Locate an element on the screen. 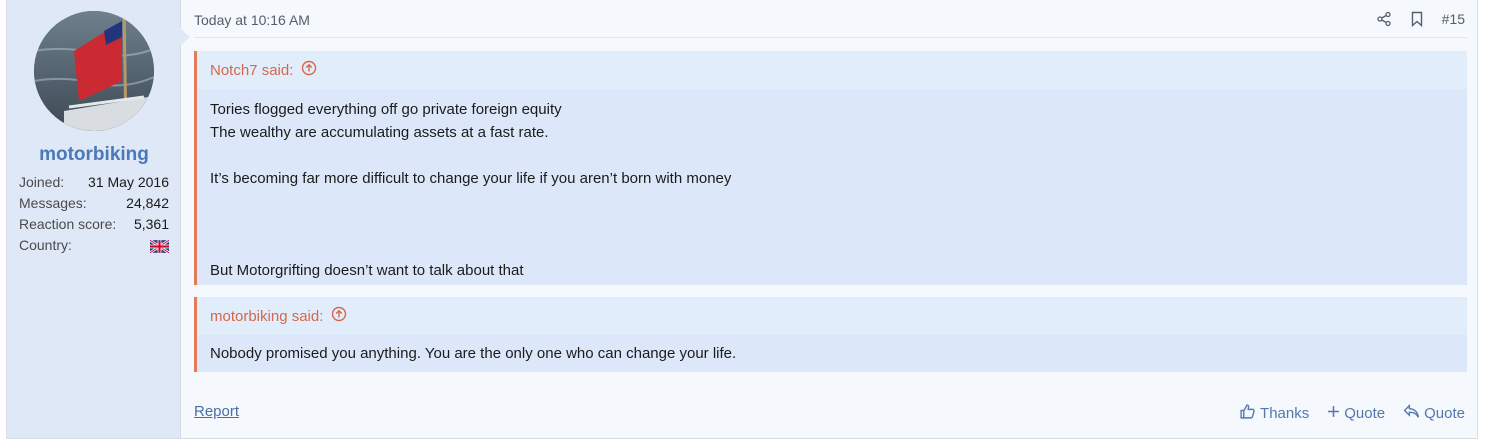 This screenshot has width=1491, height=444. stat-value: 24,842 is located at coordinates (147, 203).